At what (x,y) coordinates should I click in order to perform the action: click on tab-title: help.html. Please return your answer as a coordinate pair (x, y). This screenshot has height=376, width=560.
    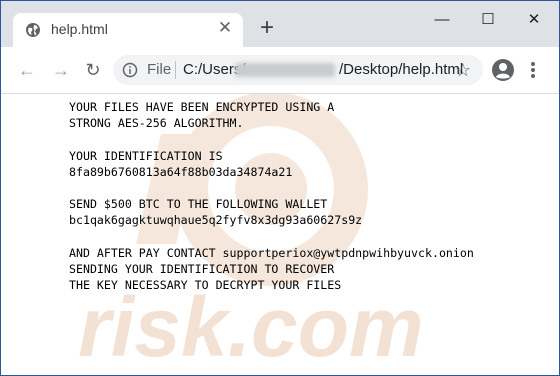
    Looking at the image, I should click on (79, 29).